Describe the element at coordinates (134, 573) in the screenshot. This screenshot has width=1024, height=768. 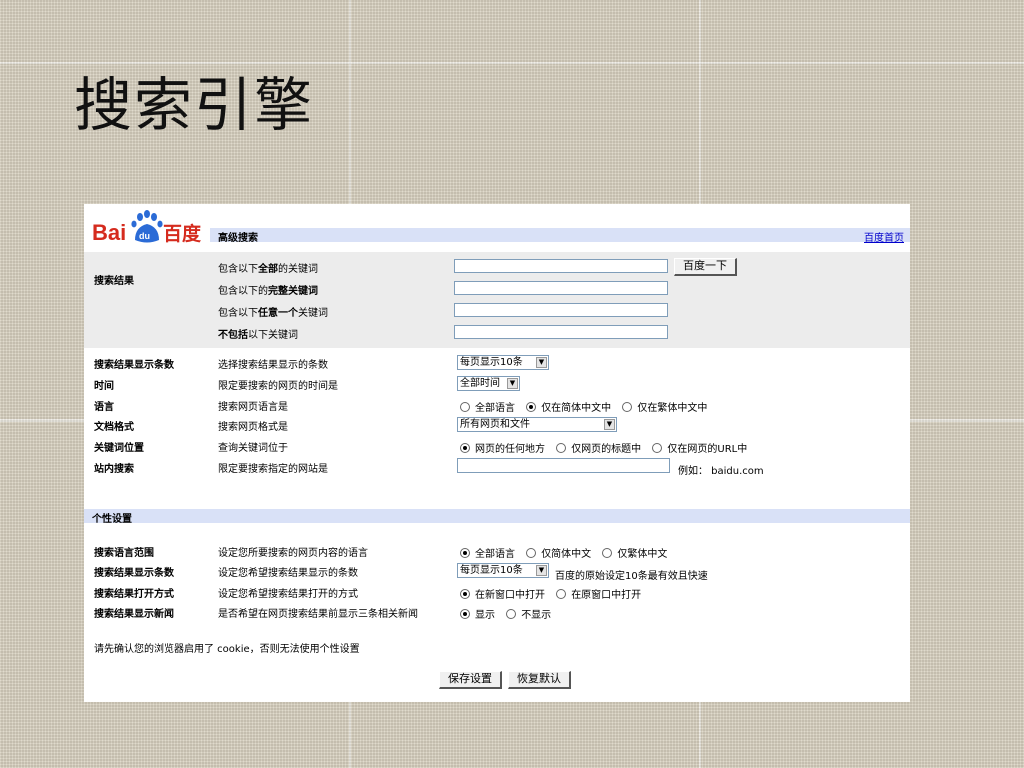
I see `personal-label-count: 搜索结果显示条数` at that location.